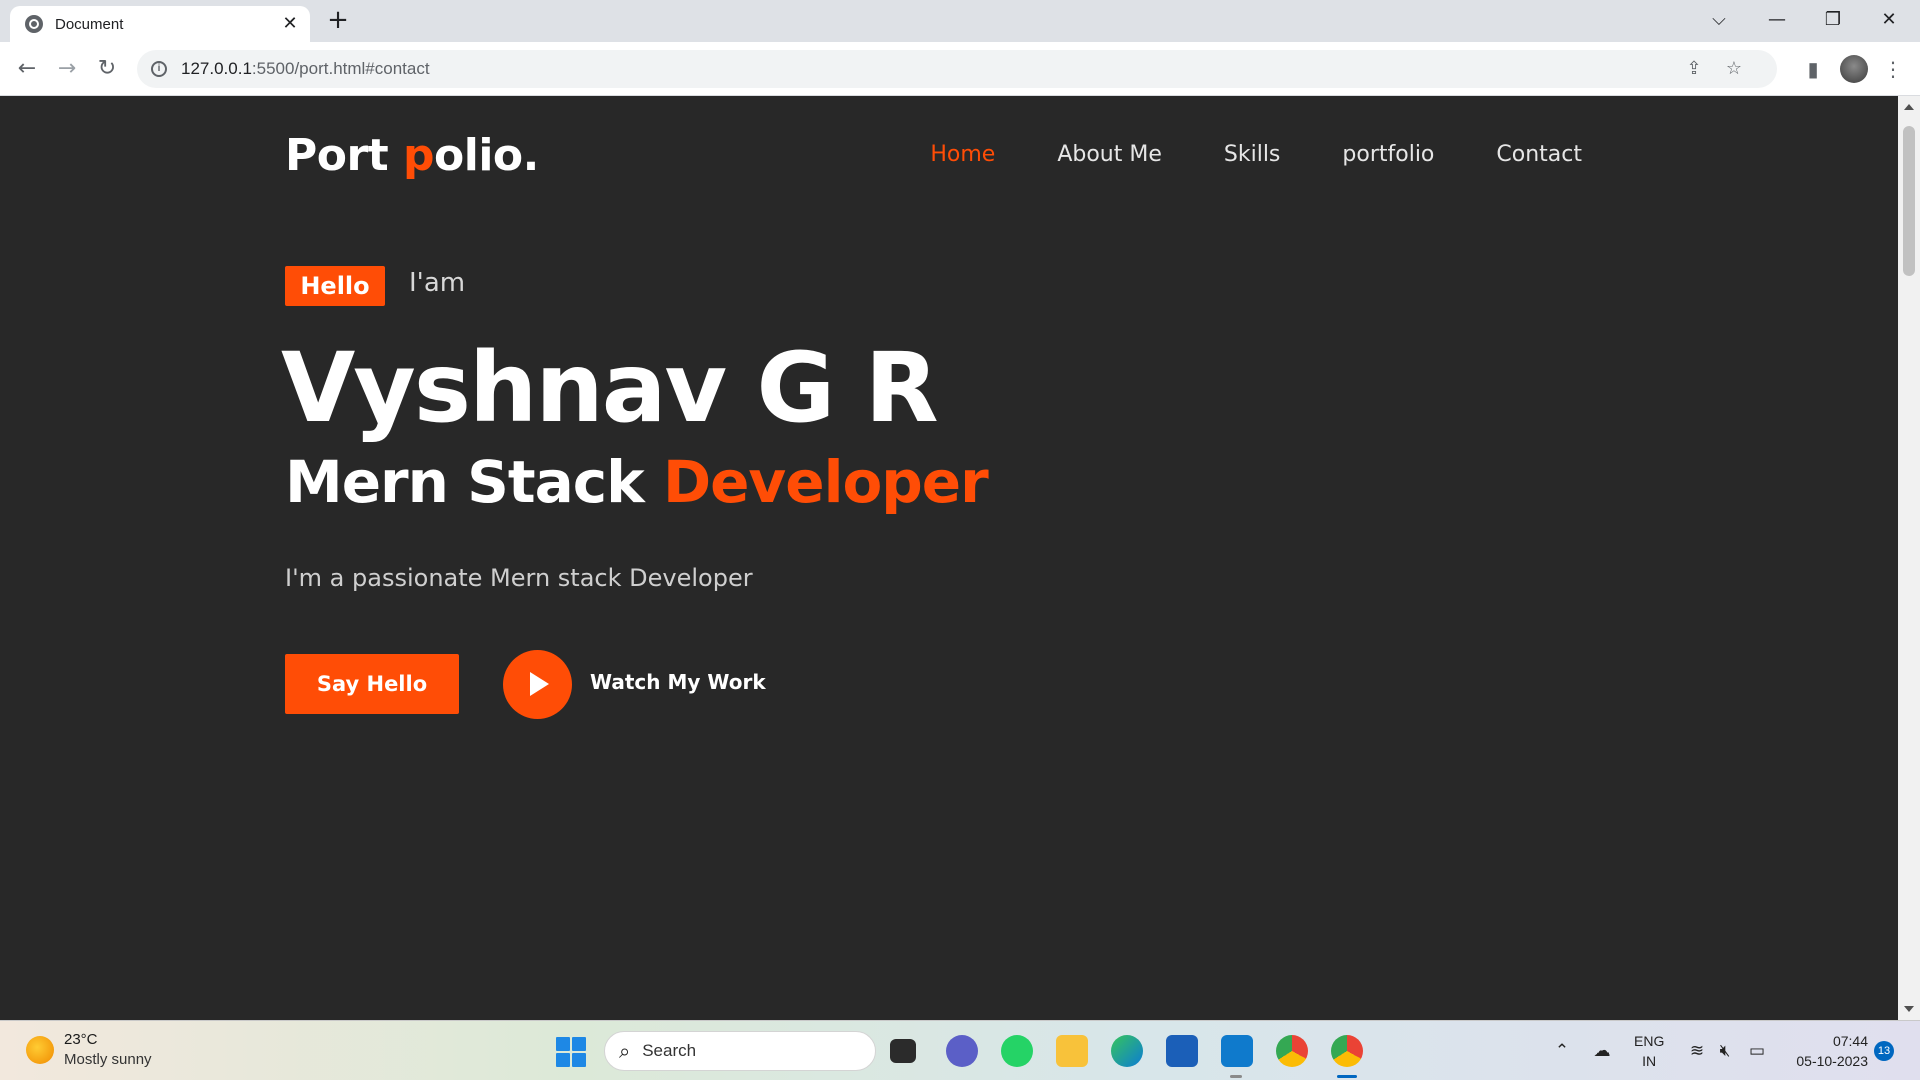 The width and height of the screenshot is (1920, 1080). What do you see at coordinates (1832, 1051) in the screenshot?
I see `clock: 07:44 05-10-2023` at bounding box center [1832, 1051].